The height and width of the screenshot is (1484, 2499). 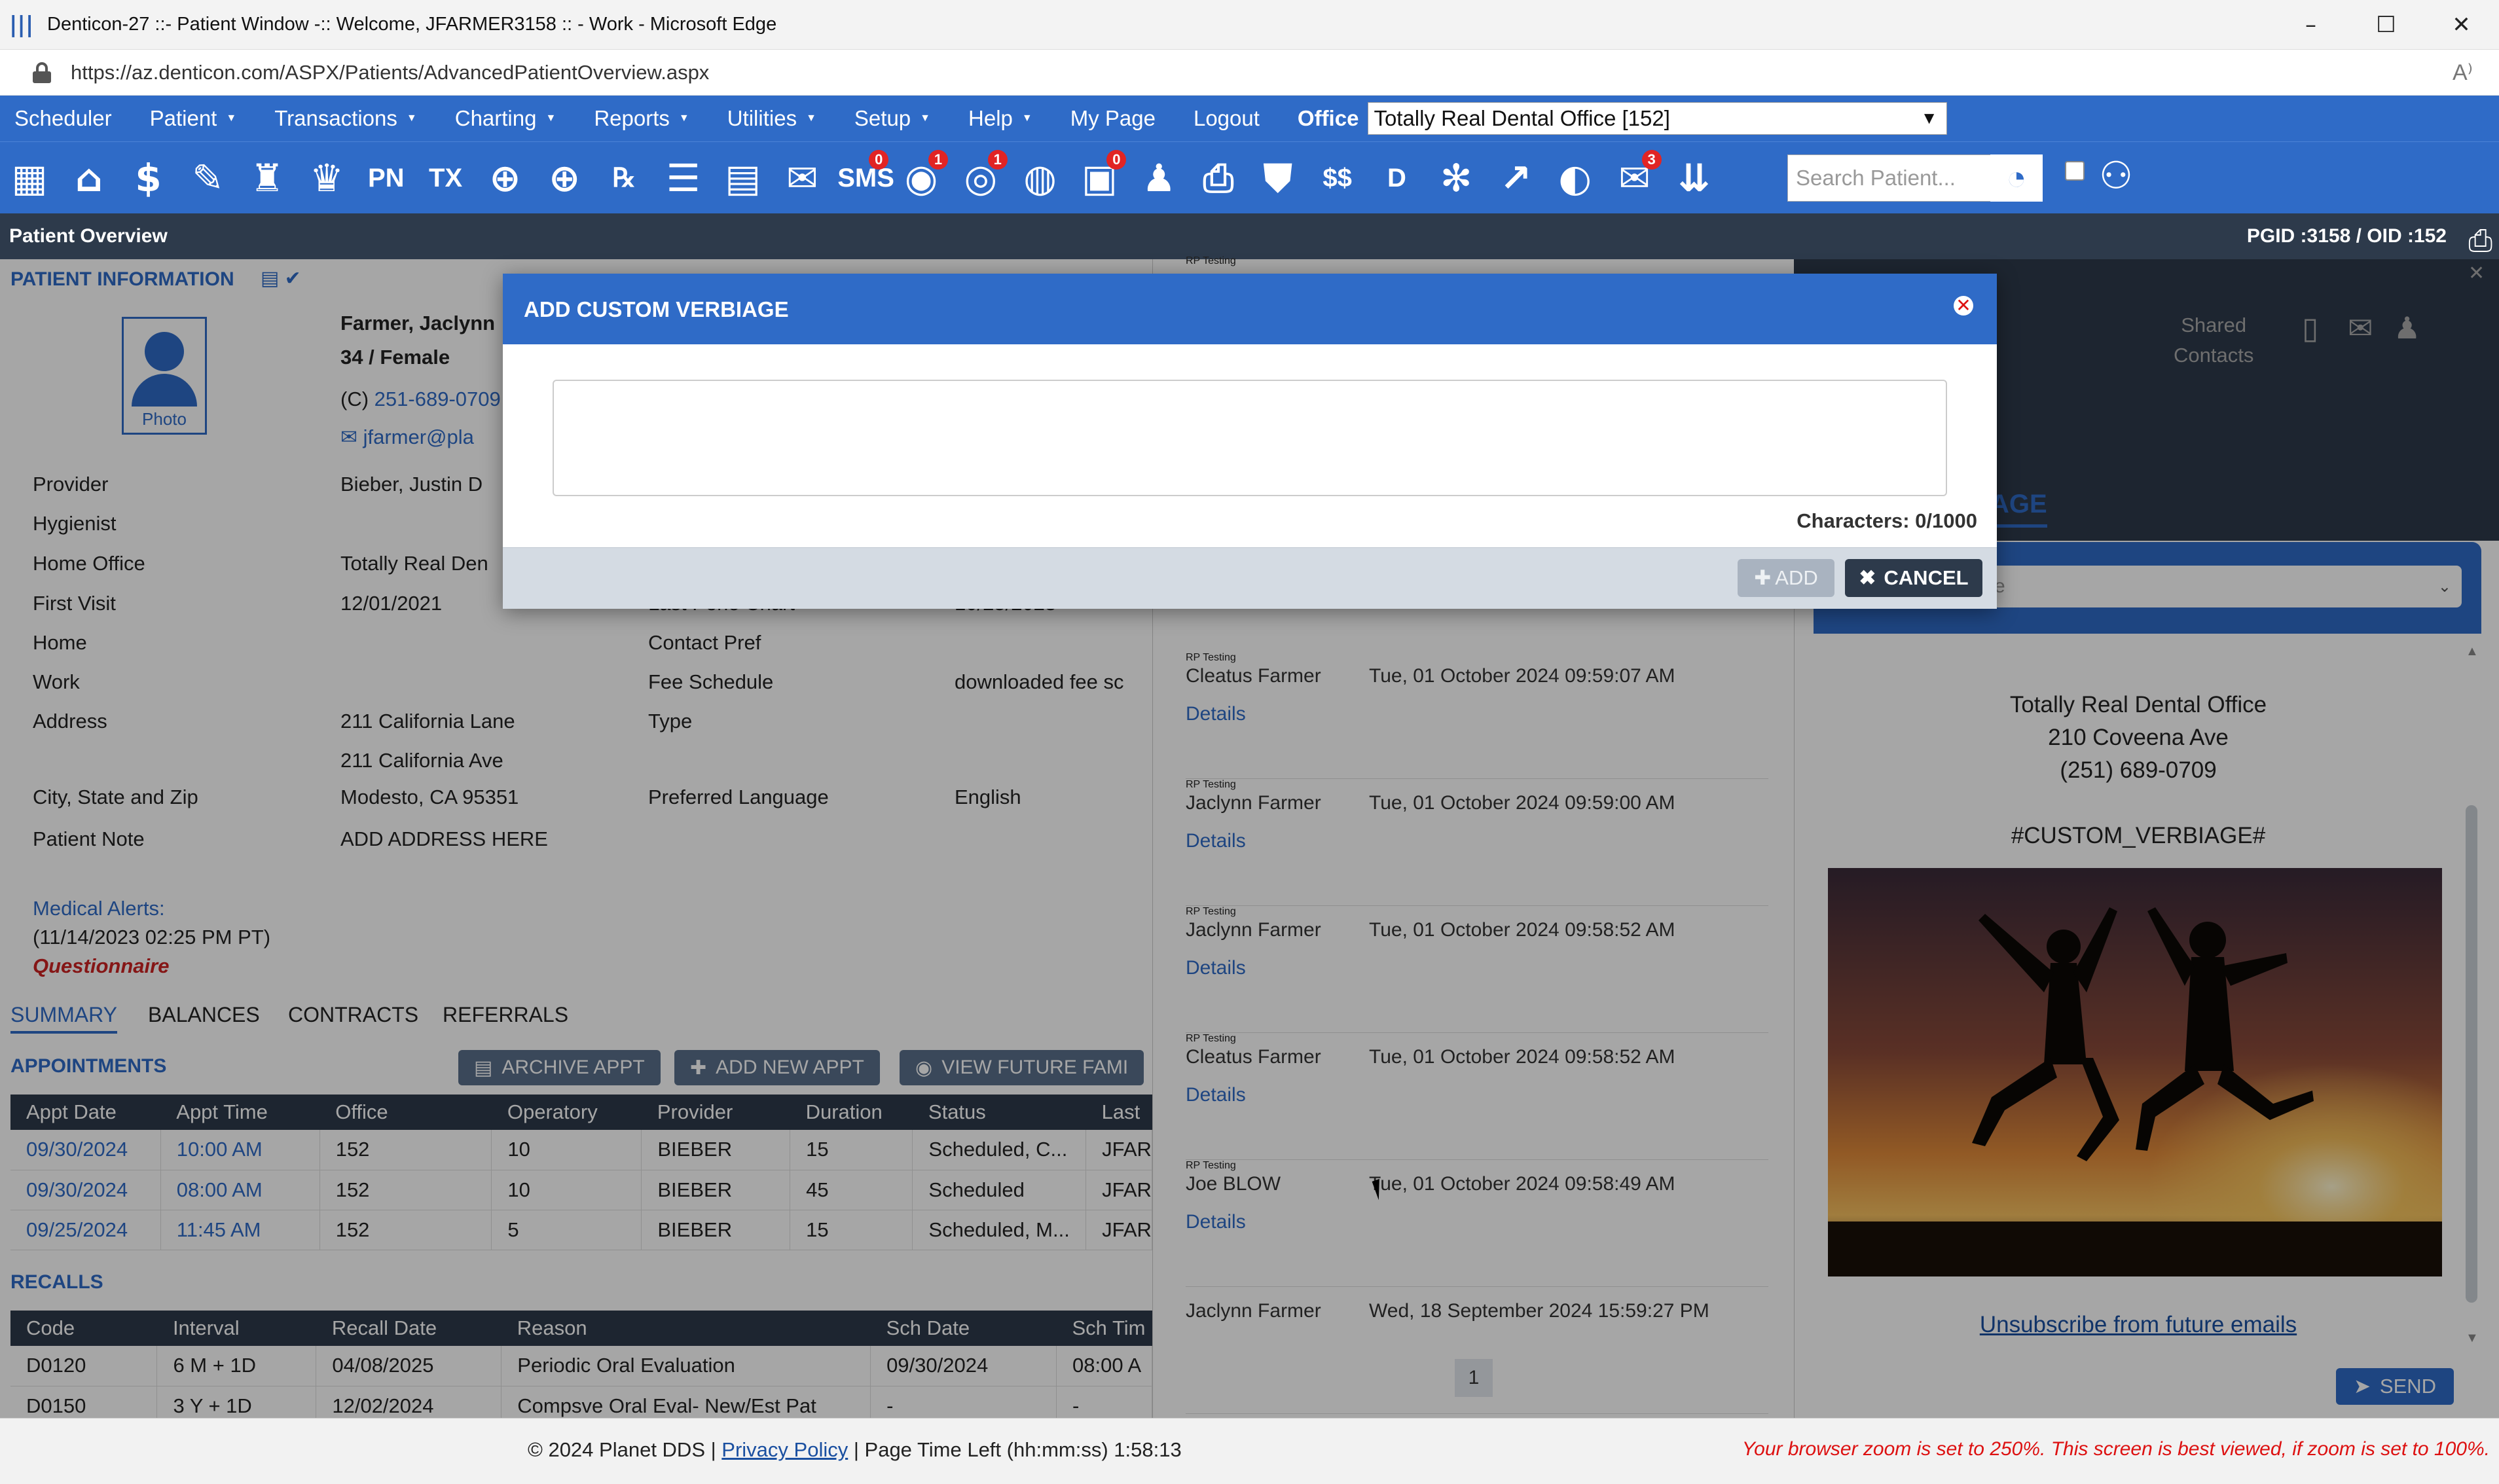 I want to click on mail-icon: ✉, so click(x=802, y=178).